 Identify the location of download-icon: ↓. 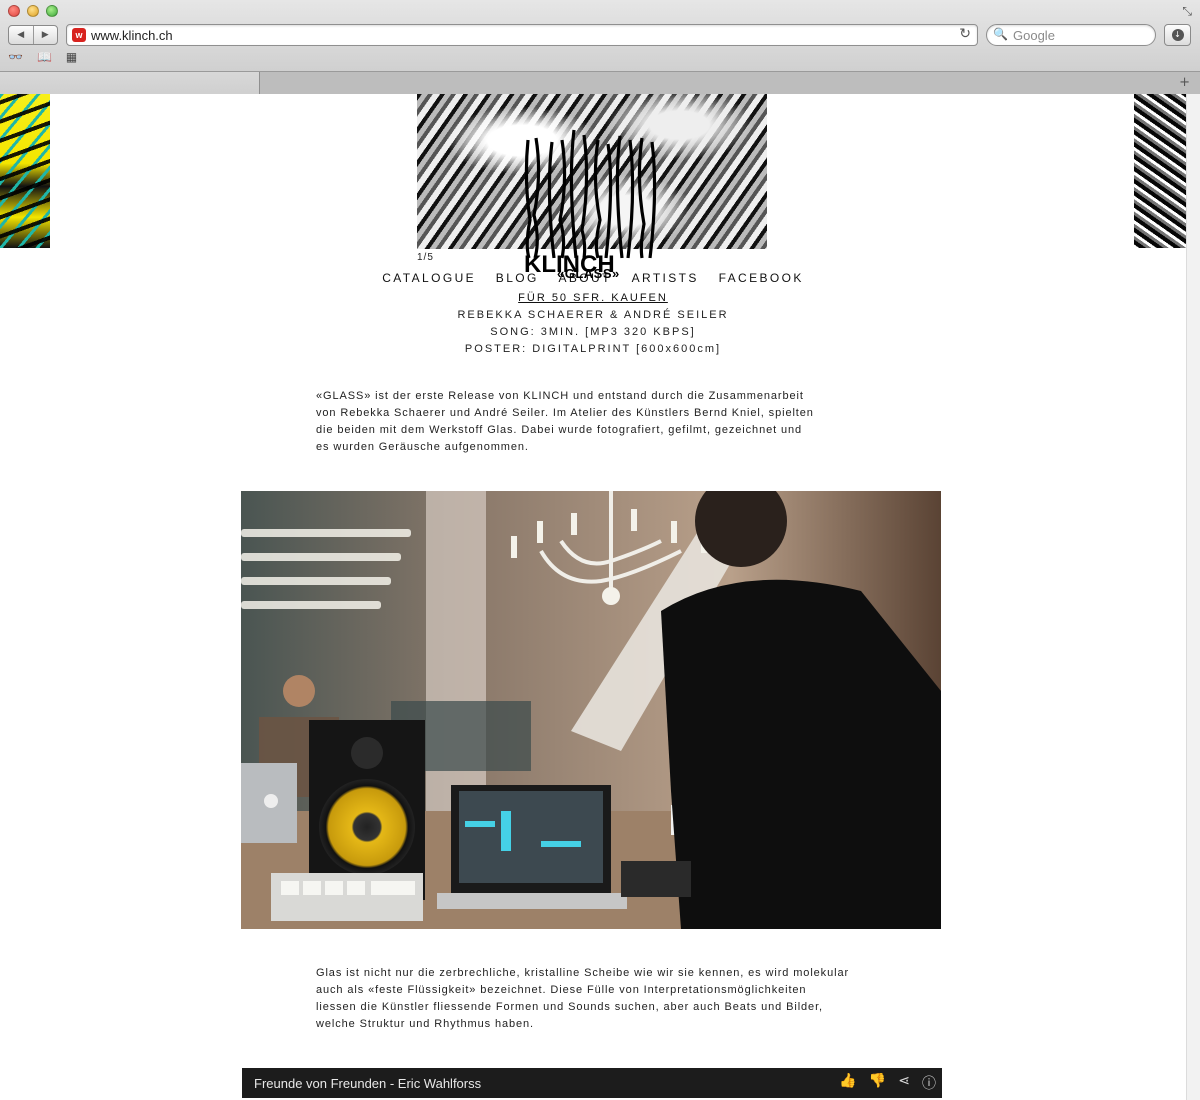
(1177, 35).